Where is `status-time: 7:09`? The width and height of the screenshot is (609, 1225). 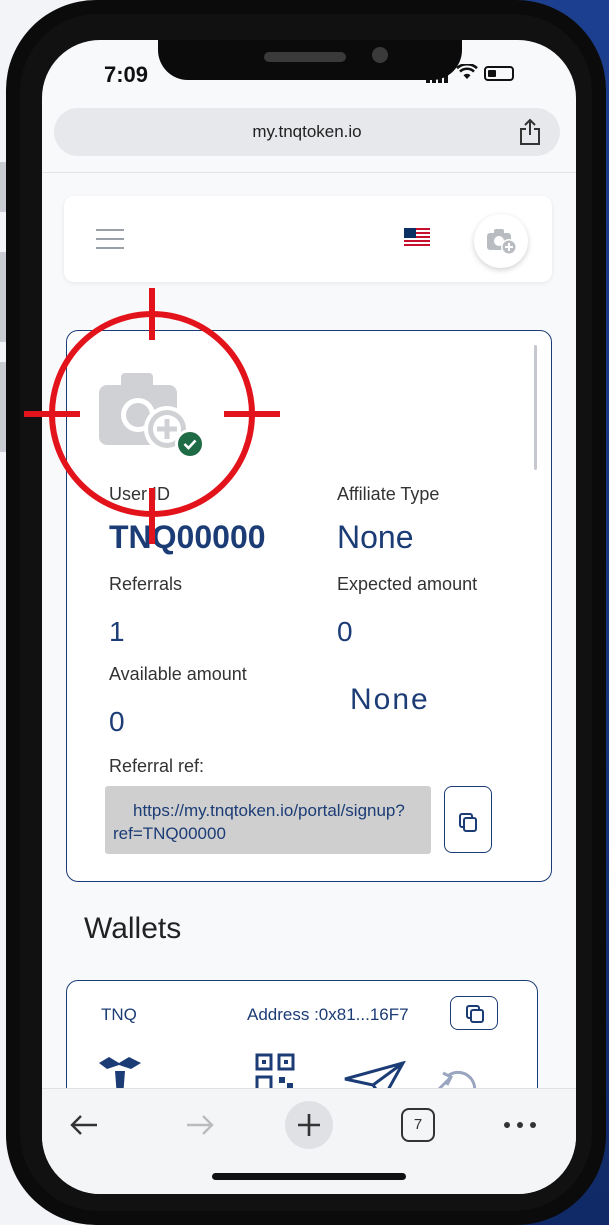 status-time: 7:09 is located at coordinates (126, 74).